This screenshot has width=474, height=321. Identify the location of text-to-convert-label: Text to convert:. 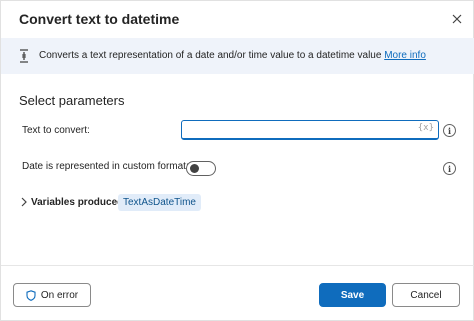
(56, 130).